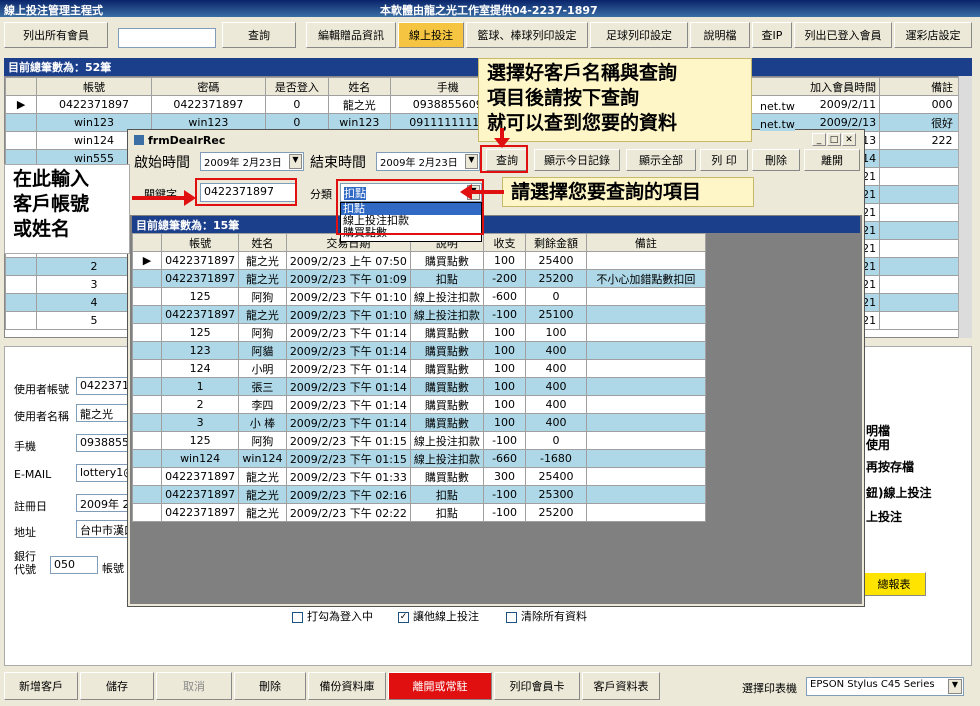 Image resolution: width=980 pixels, height=706 pixels. I want to click on table-cell: -1680, so click(556, 458).